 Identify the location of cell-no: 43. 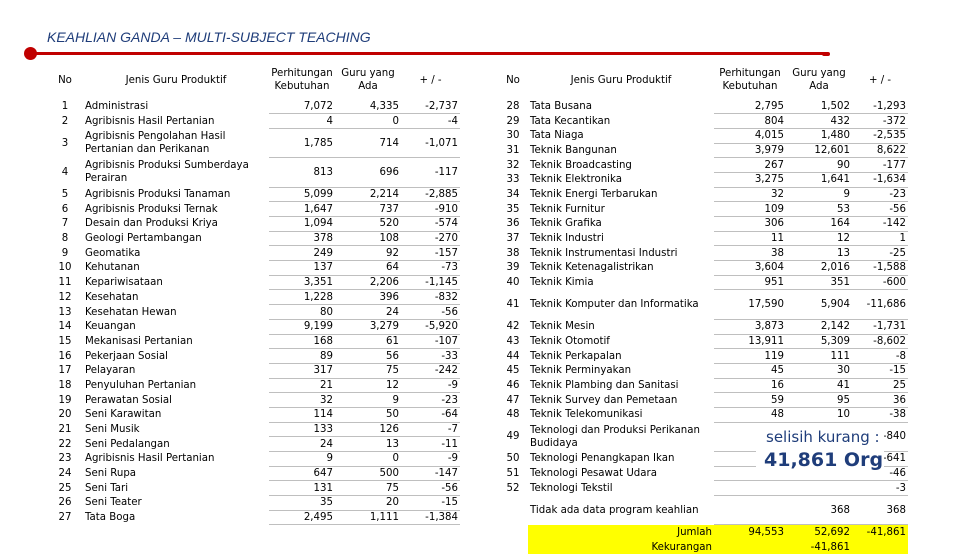
(513, 341).